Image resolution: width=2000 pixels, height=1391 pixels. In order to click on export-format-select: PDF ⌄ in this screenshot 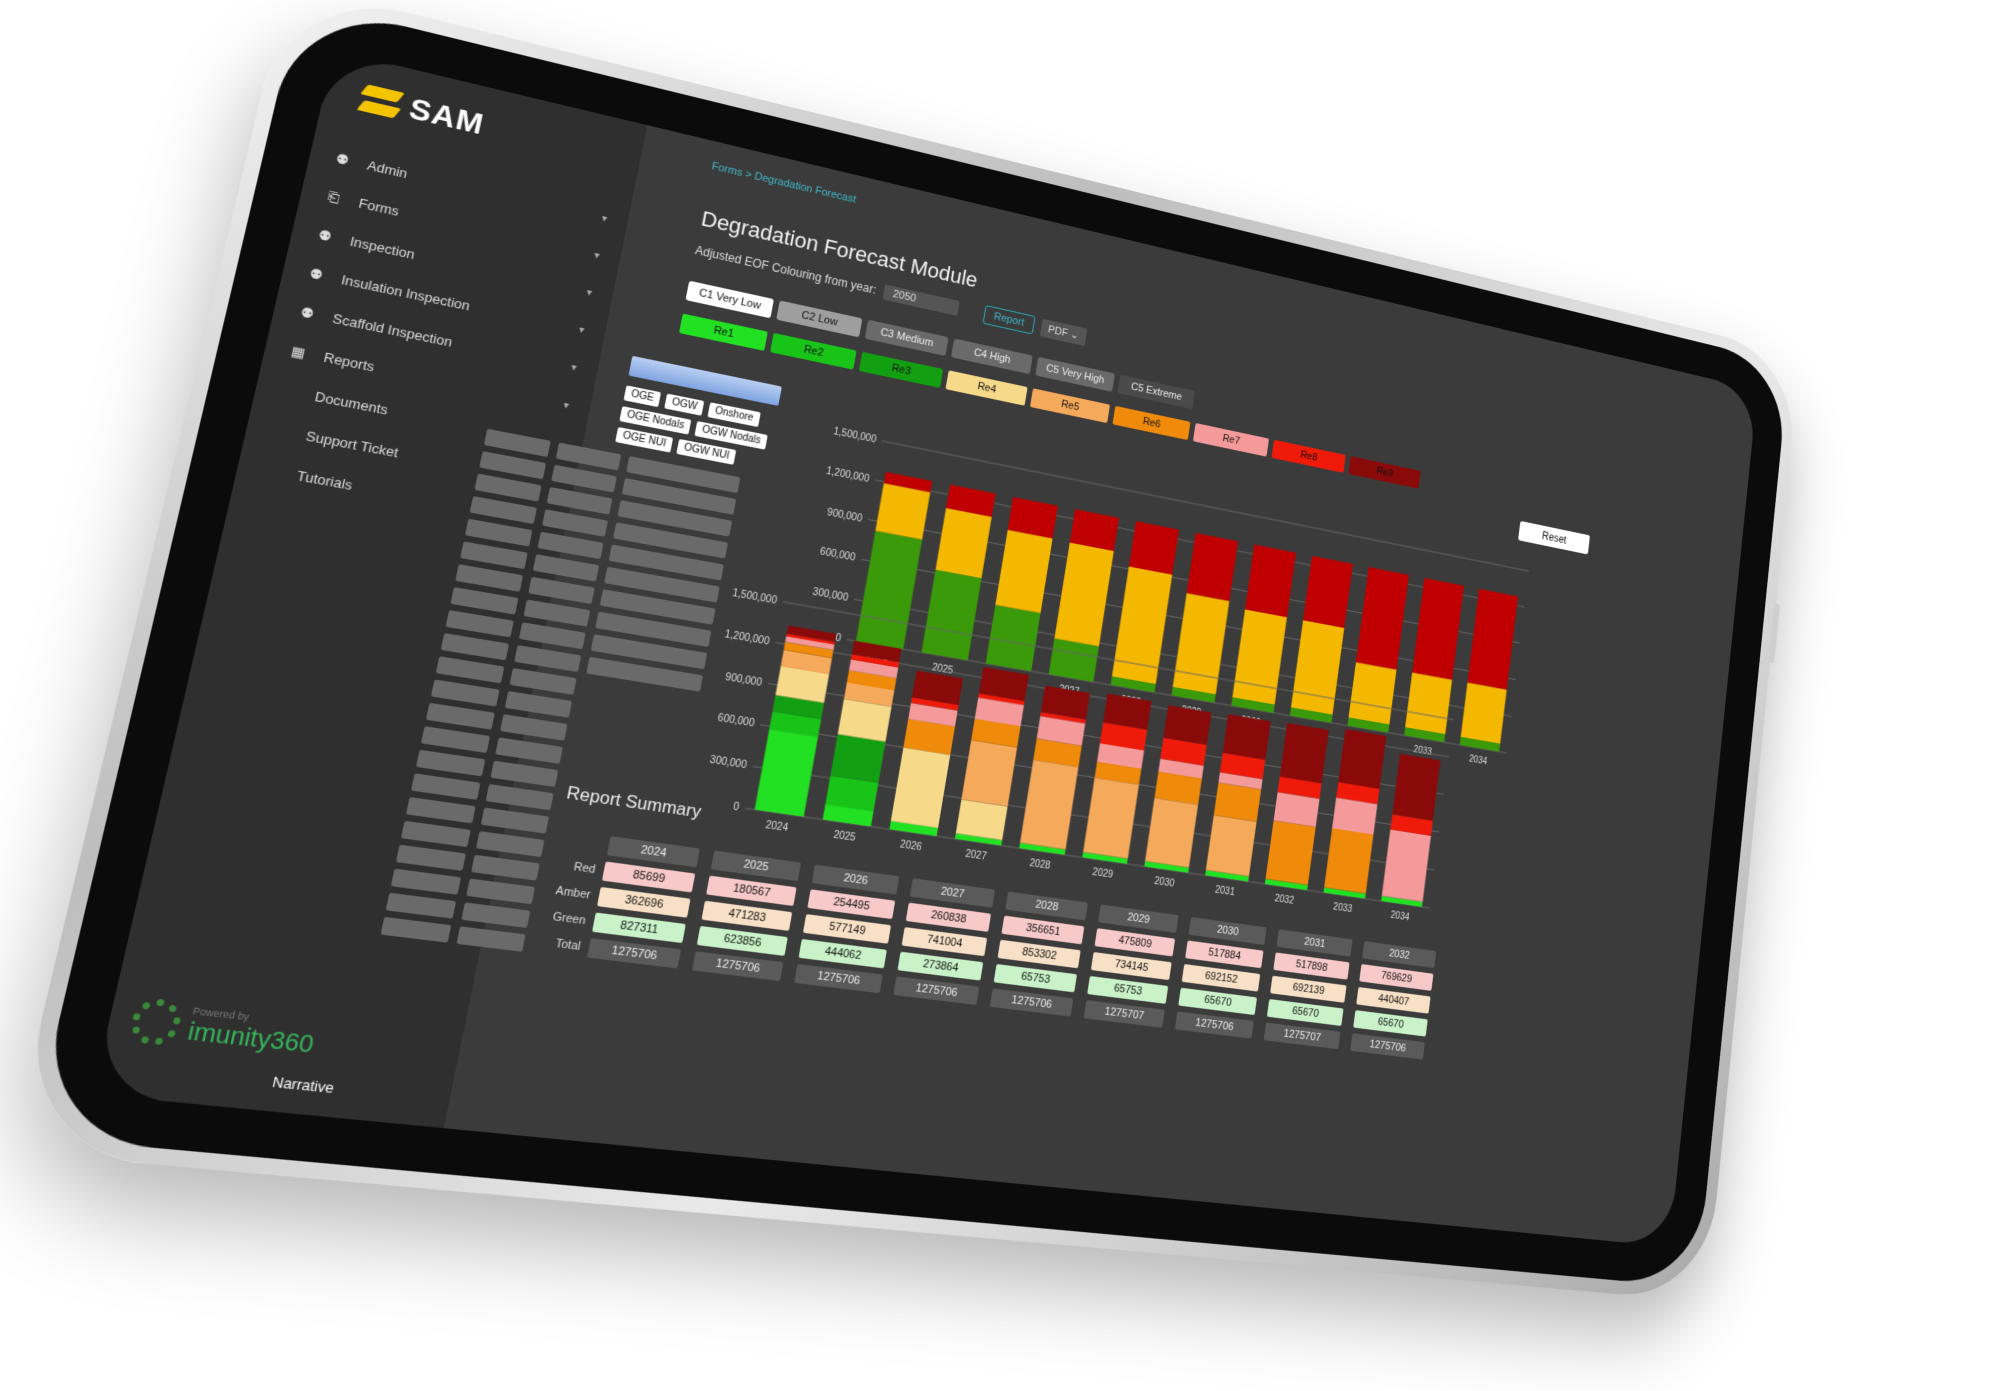, I will do `click(1063, 332)`.